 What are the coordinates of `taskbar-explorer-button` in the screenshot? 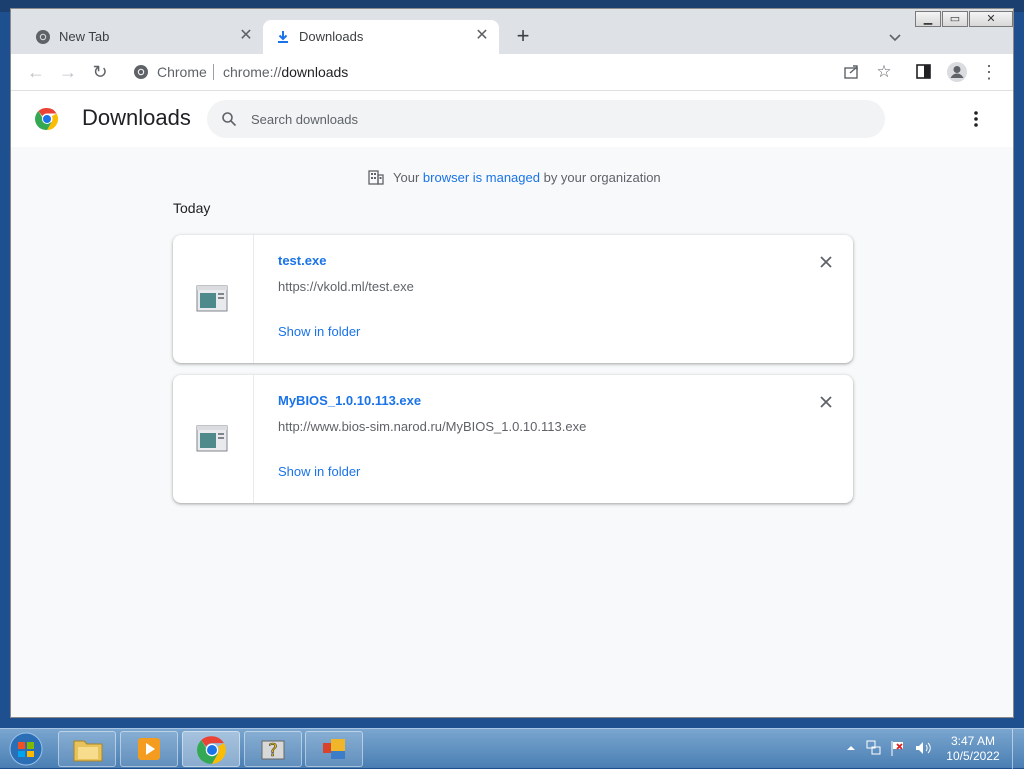 It's located at (87, 749).